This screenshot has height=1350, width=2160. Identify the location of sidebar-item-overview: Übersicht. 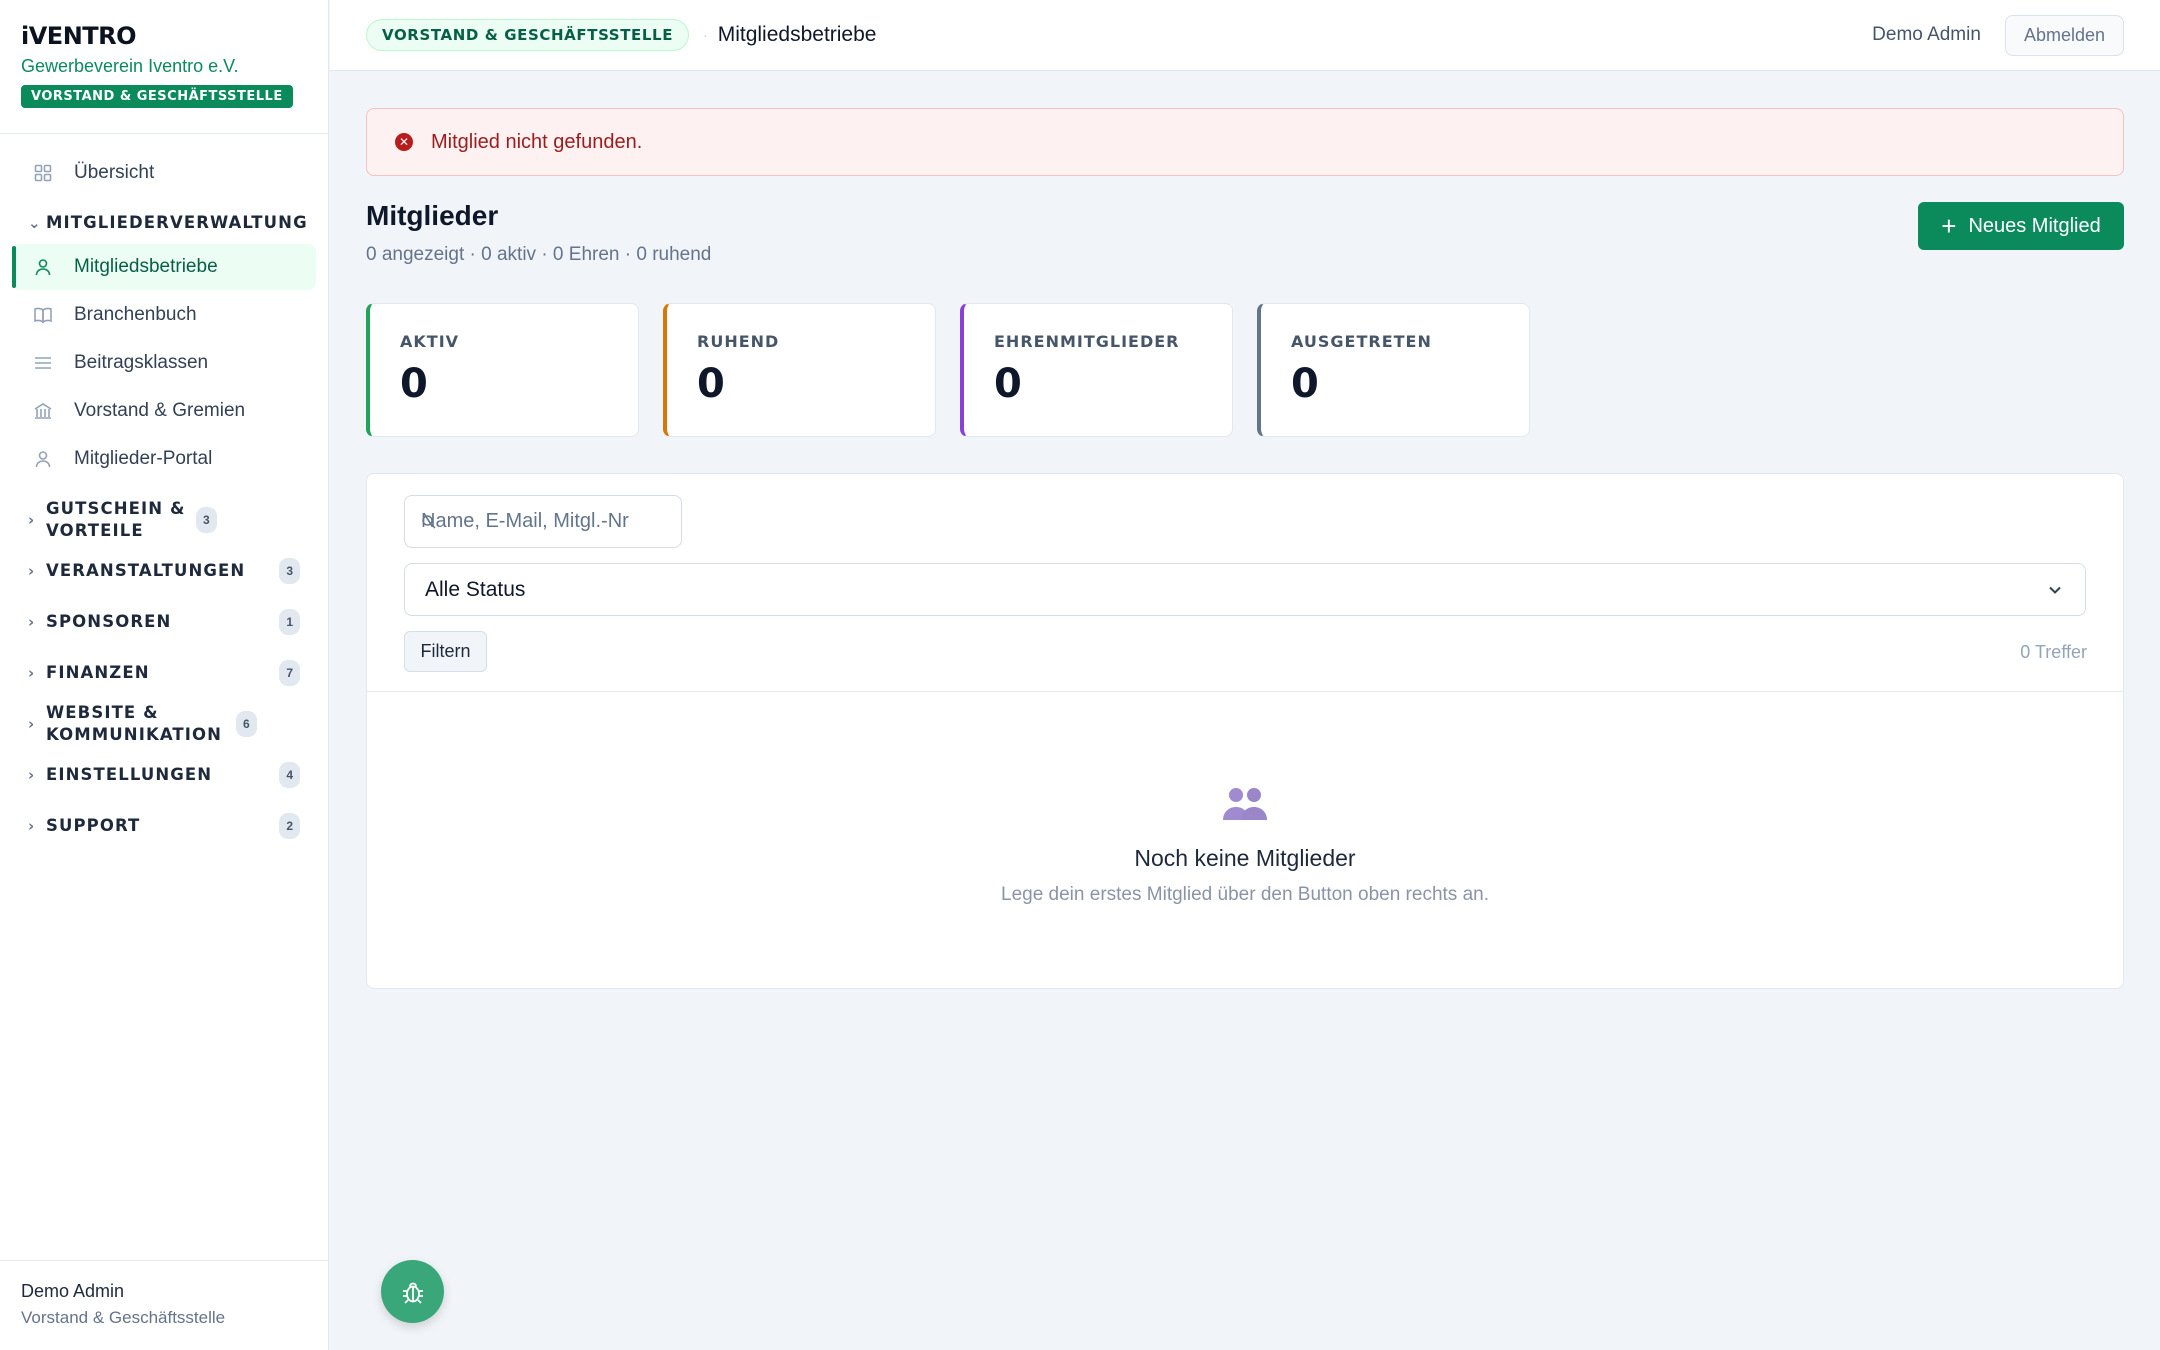
(164, 173).